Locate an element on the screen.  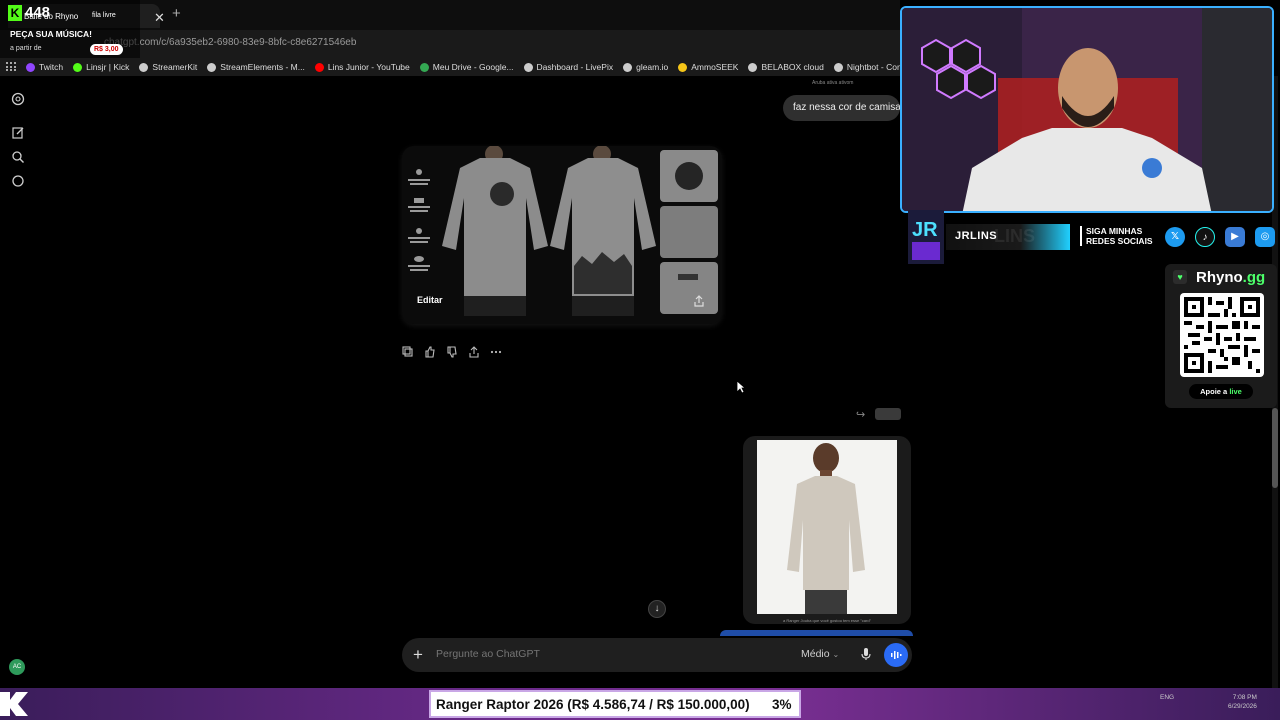
account-avatar: AC is located at coordinates (17, 667).